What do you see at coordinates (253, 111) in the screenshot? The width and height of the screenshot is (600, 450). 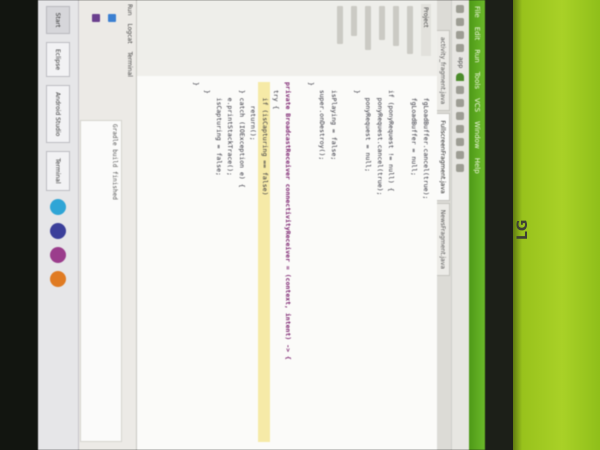 I see `code-line: return();` at bounding box center [253, 111].